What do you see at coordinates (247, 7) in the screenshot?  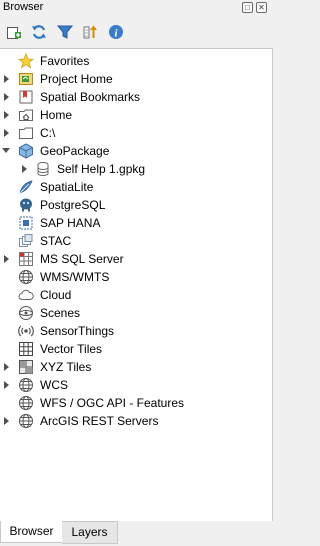 I see `float-button: □` at bounding box center [247, 7].